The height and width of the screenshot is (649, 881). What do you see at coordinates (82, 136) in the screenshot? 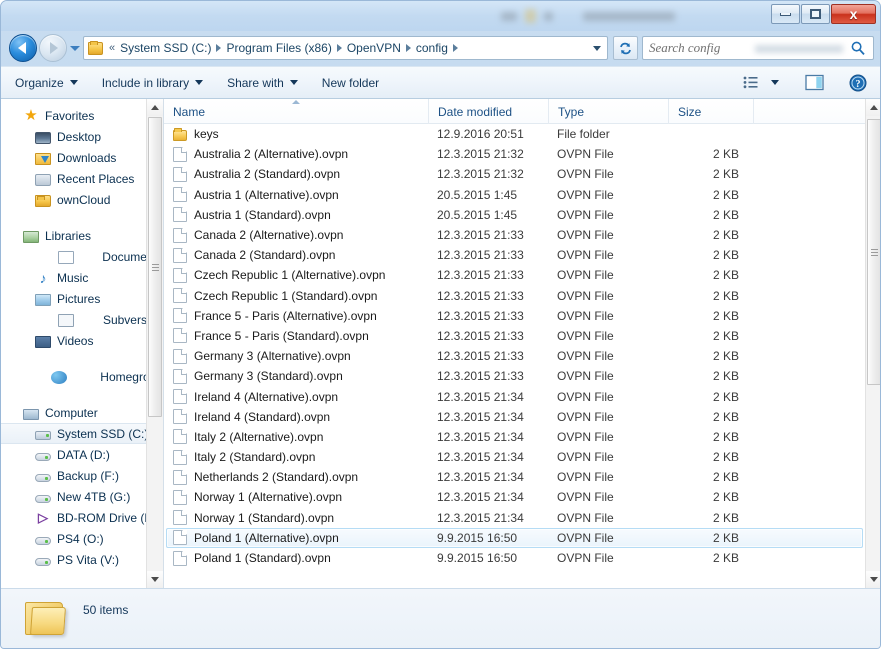
I see `sidebar-item-desktop: Desktop` at bounding box center [82, 136].